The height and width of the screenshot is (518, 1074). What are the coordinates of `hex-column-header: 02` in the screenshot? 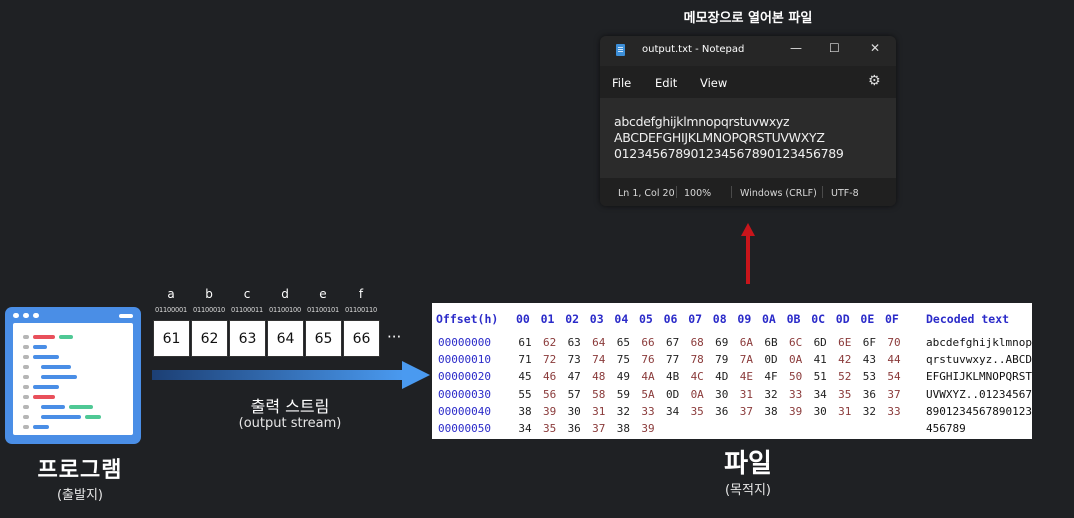 It's located at (572, 319).